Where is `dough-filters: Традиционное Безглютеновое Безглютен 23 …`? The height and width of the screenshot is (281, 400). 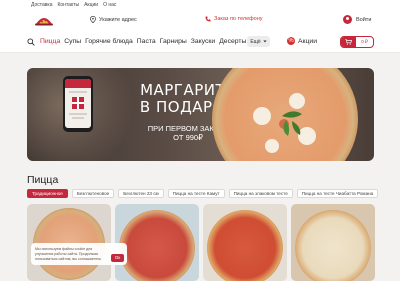
dough-filters: Традиционное Безглютеновое Безглютен 23 … is located at coordinates (203, 193).